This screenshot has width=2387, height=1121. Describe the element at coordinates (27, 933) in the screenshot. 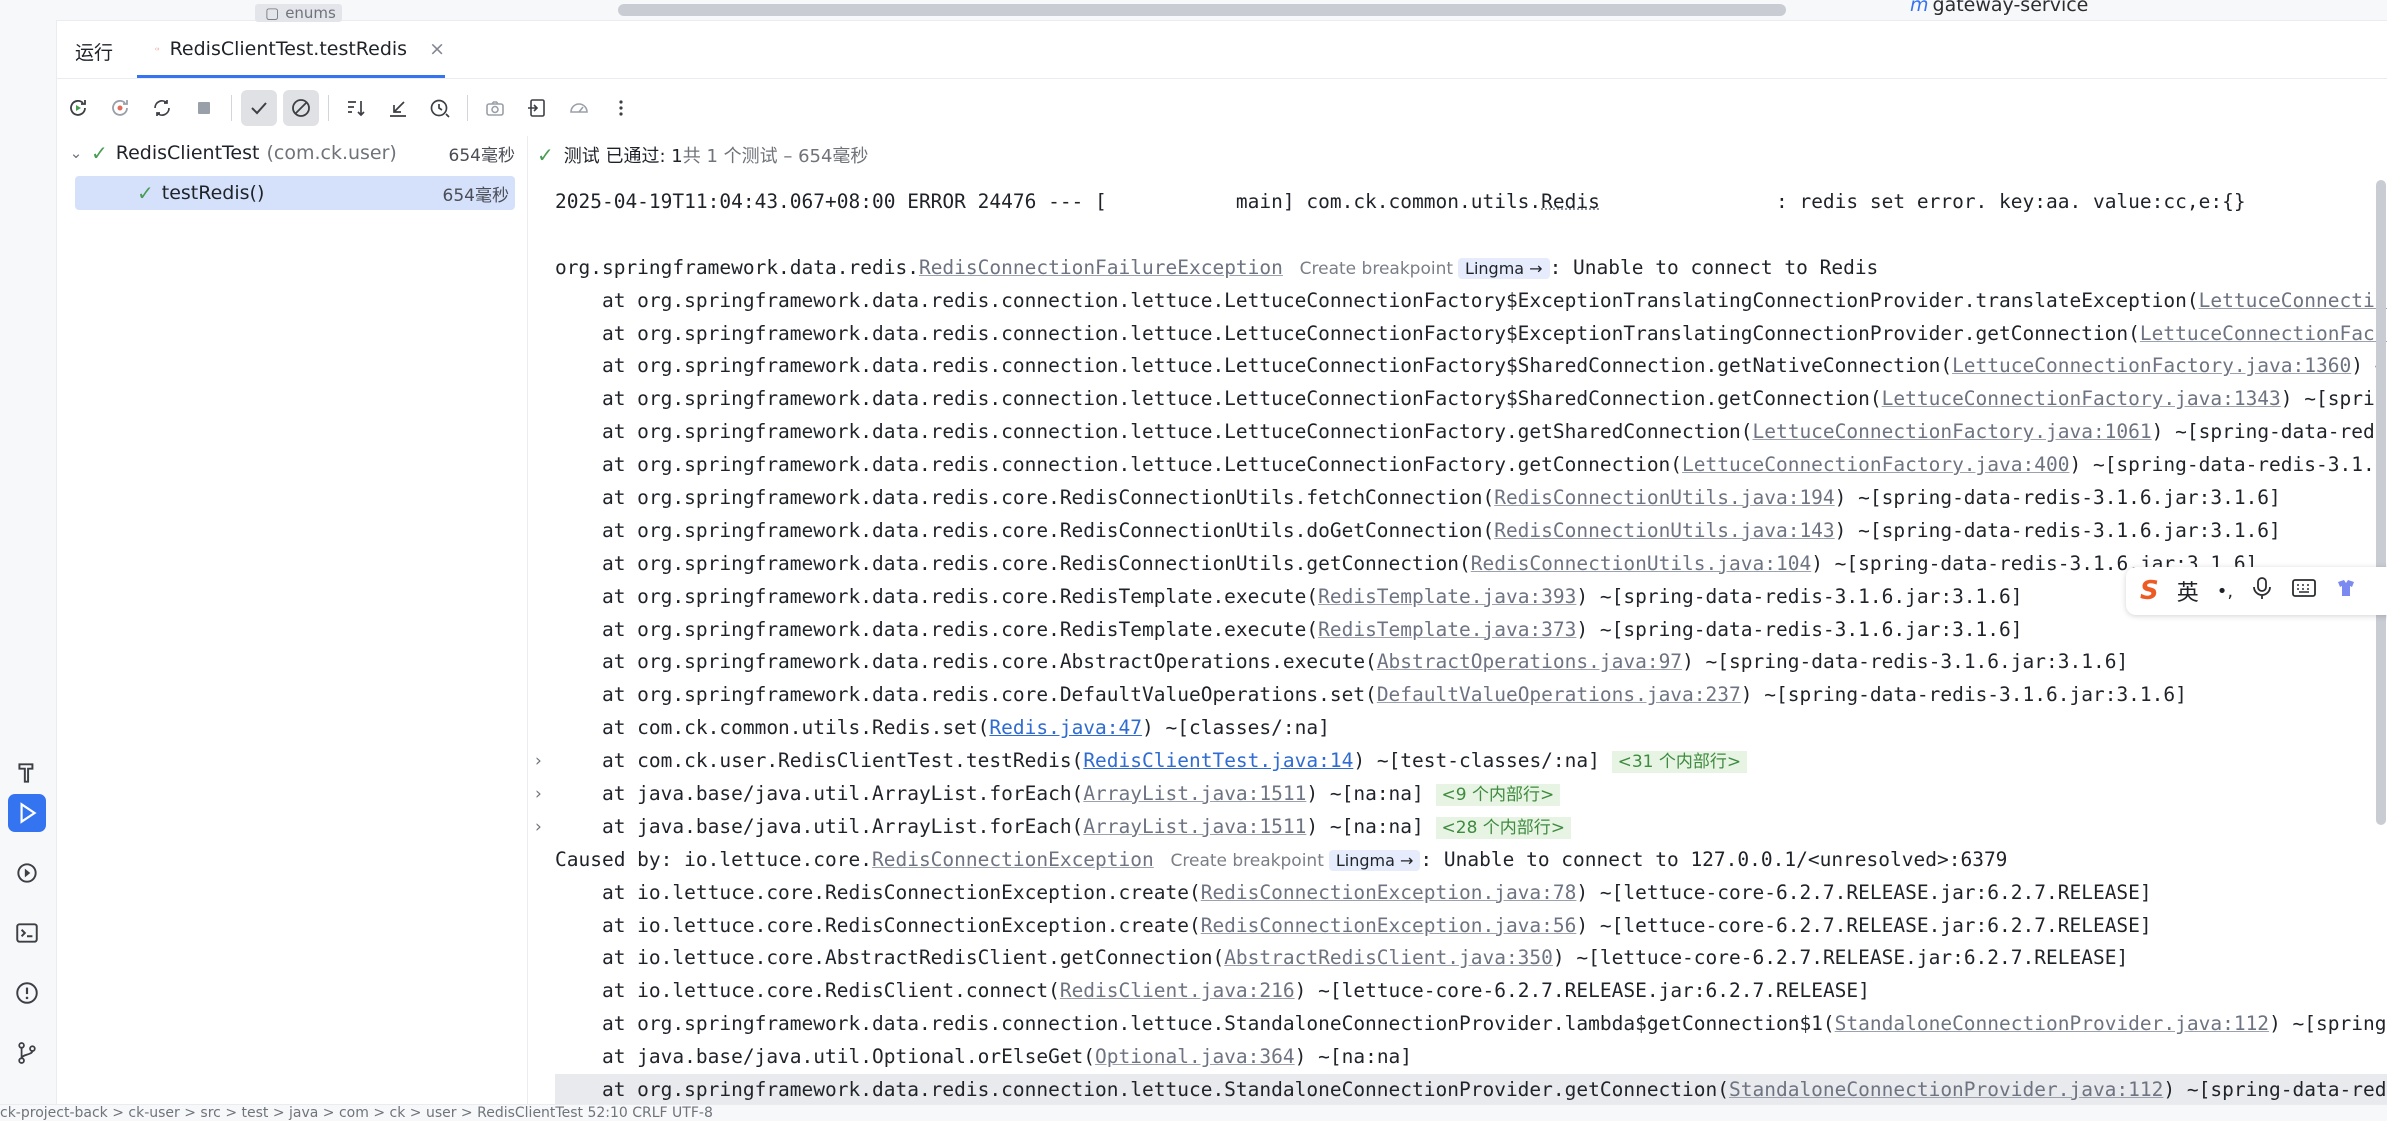

I see `terminal-tool-button` at that location.